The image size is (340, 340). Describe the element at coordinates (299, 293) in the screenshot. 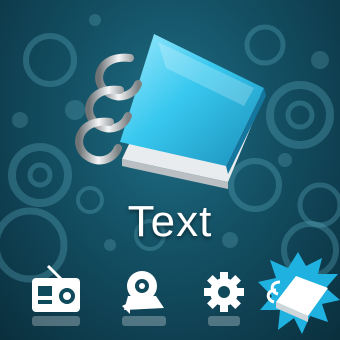

I see `text-notebook-icon` at that location.